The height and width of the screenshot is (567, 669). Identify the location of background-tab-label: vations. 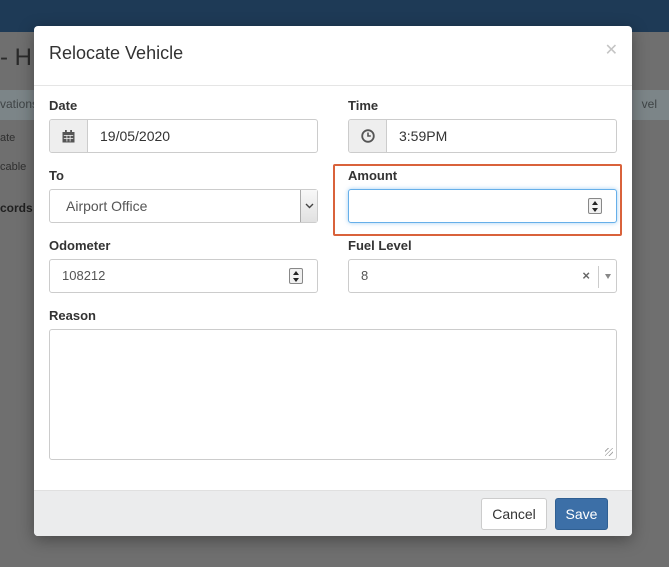
(19, 104).